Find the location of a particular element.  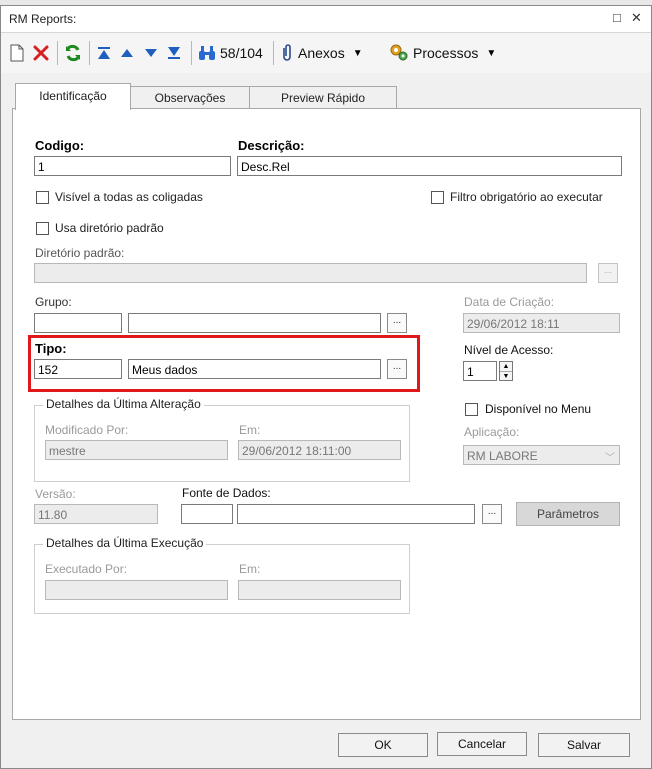

title-bar: RM Reports: □ ✕ is located at coordinates (326, 19).